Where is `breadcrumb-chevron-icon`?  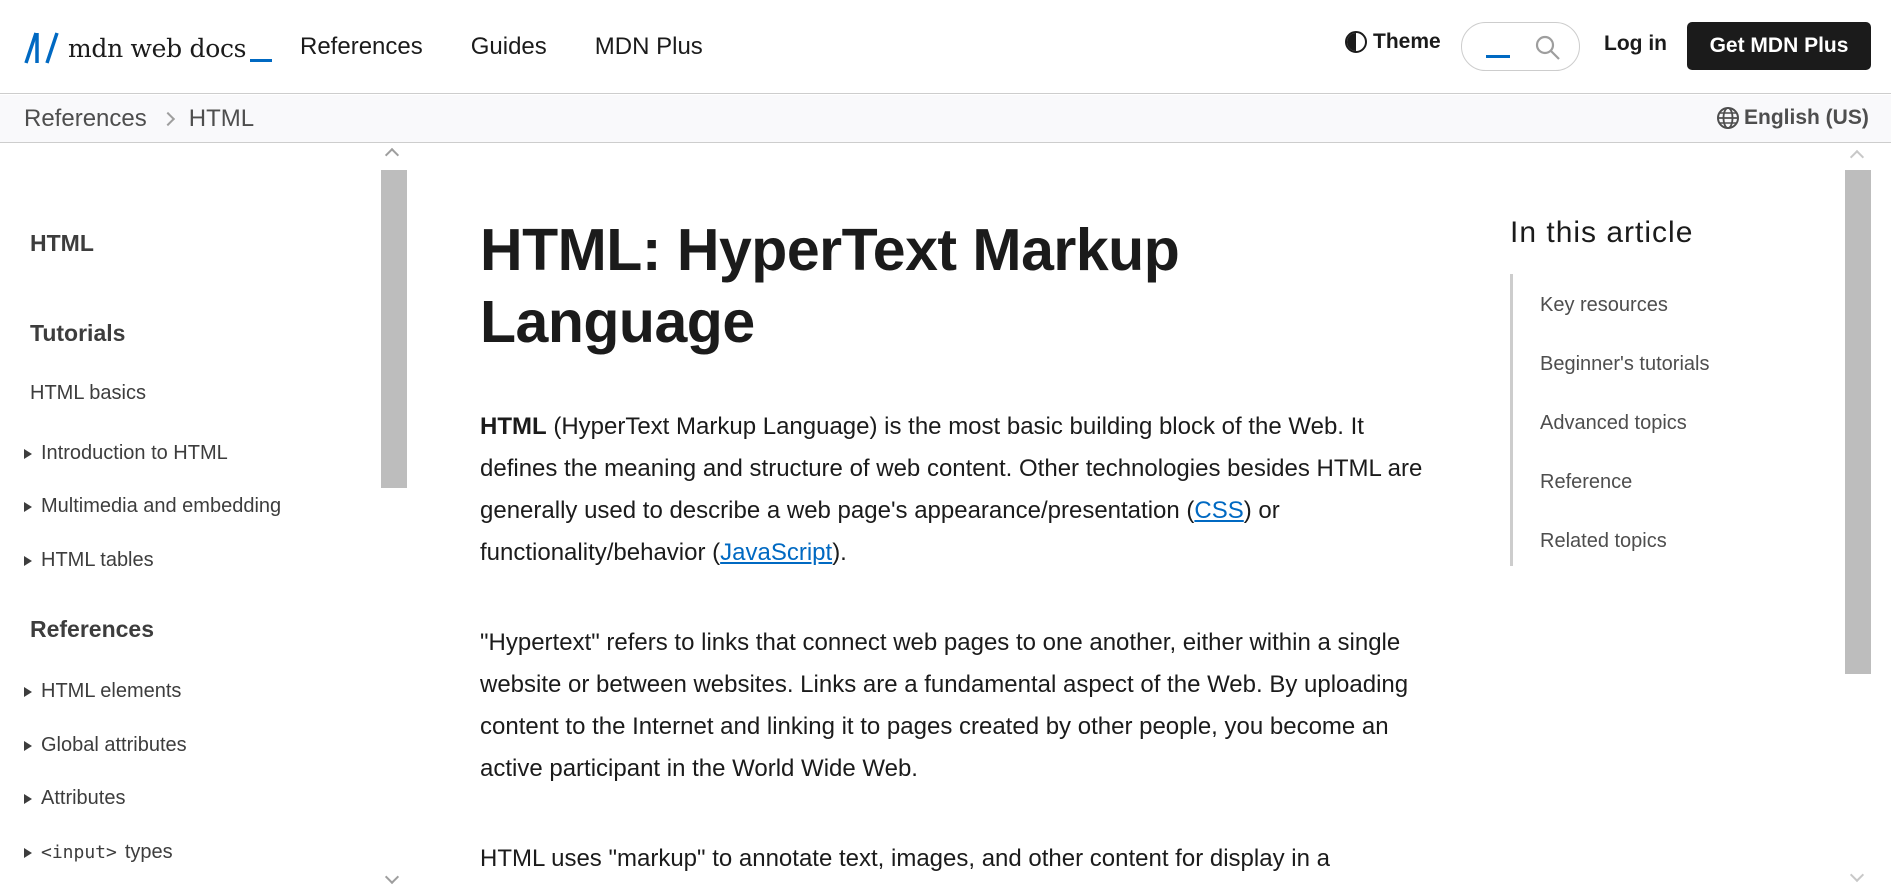 breadcrumb-chevron-icon is located at coordinates (167, 119).